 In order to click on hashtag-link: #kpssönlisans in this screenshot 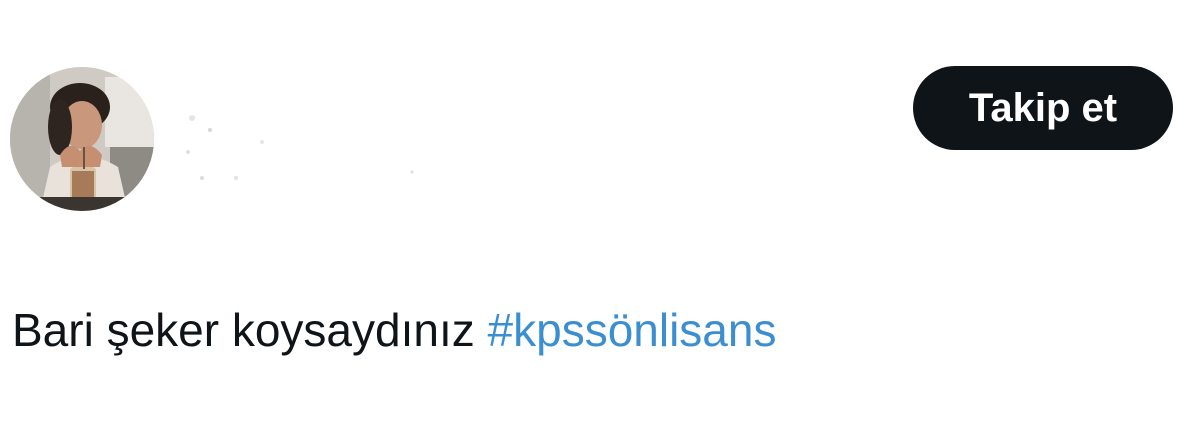, I will do `click(632, 330)`.